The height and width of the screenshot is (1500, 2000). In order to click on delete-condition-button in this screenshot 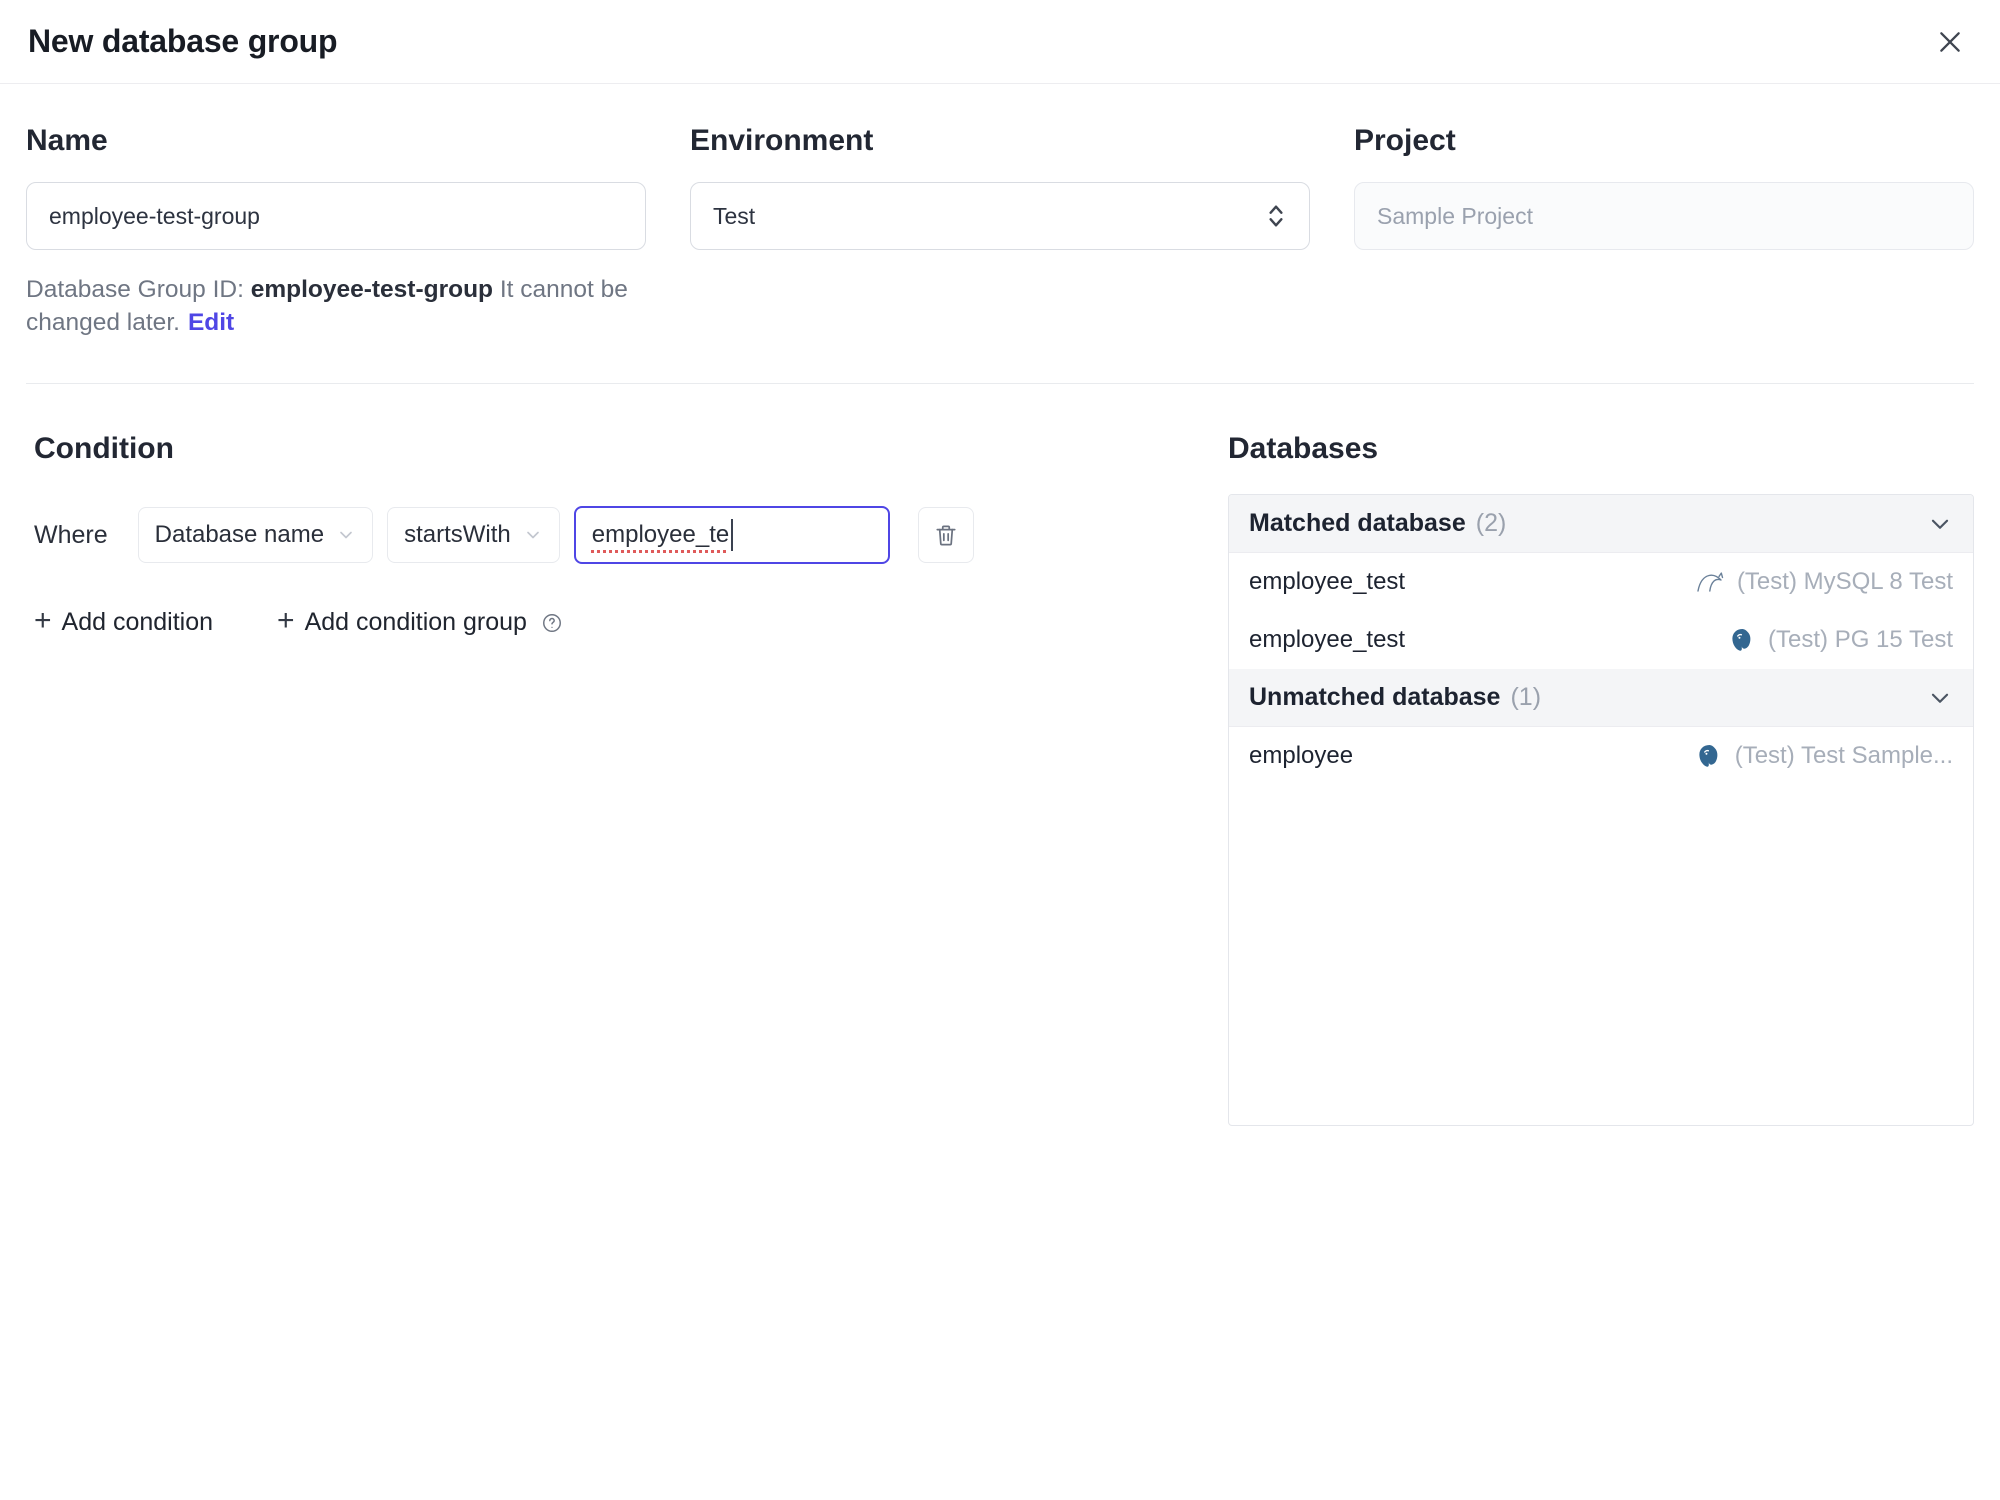, I will do `click(945, 535)`.